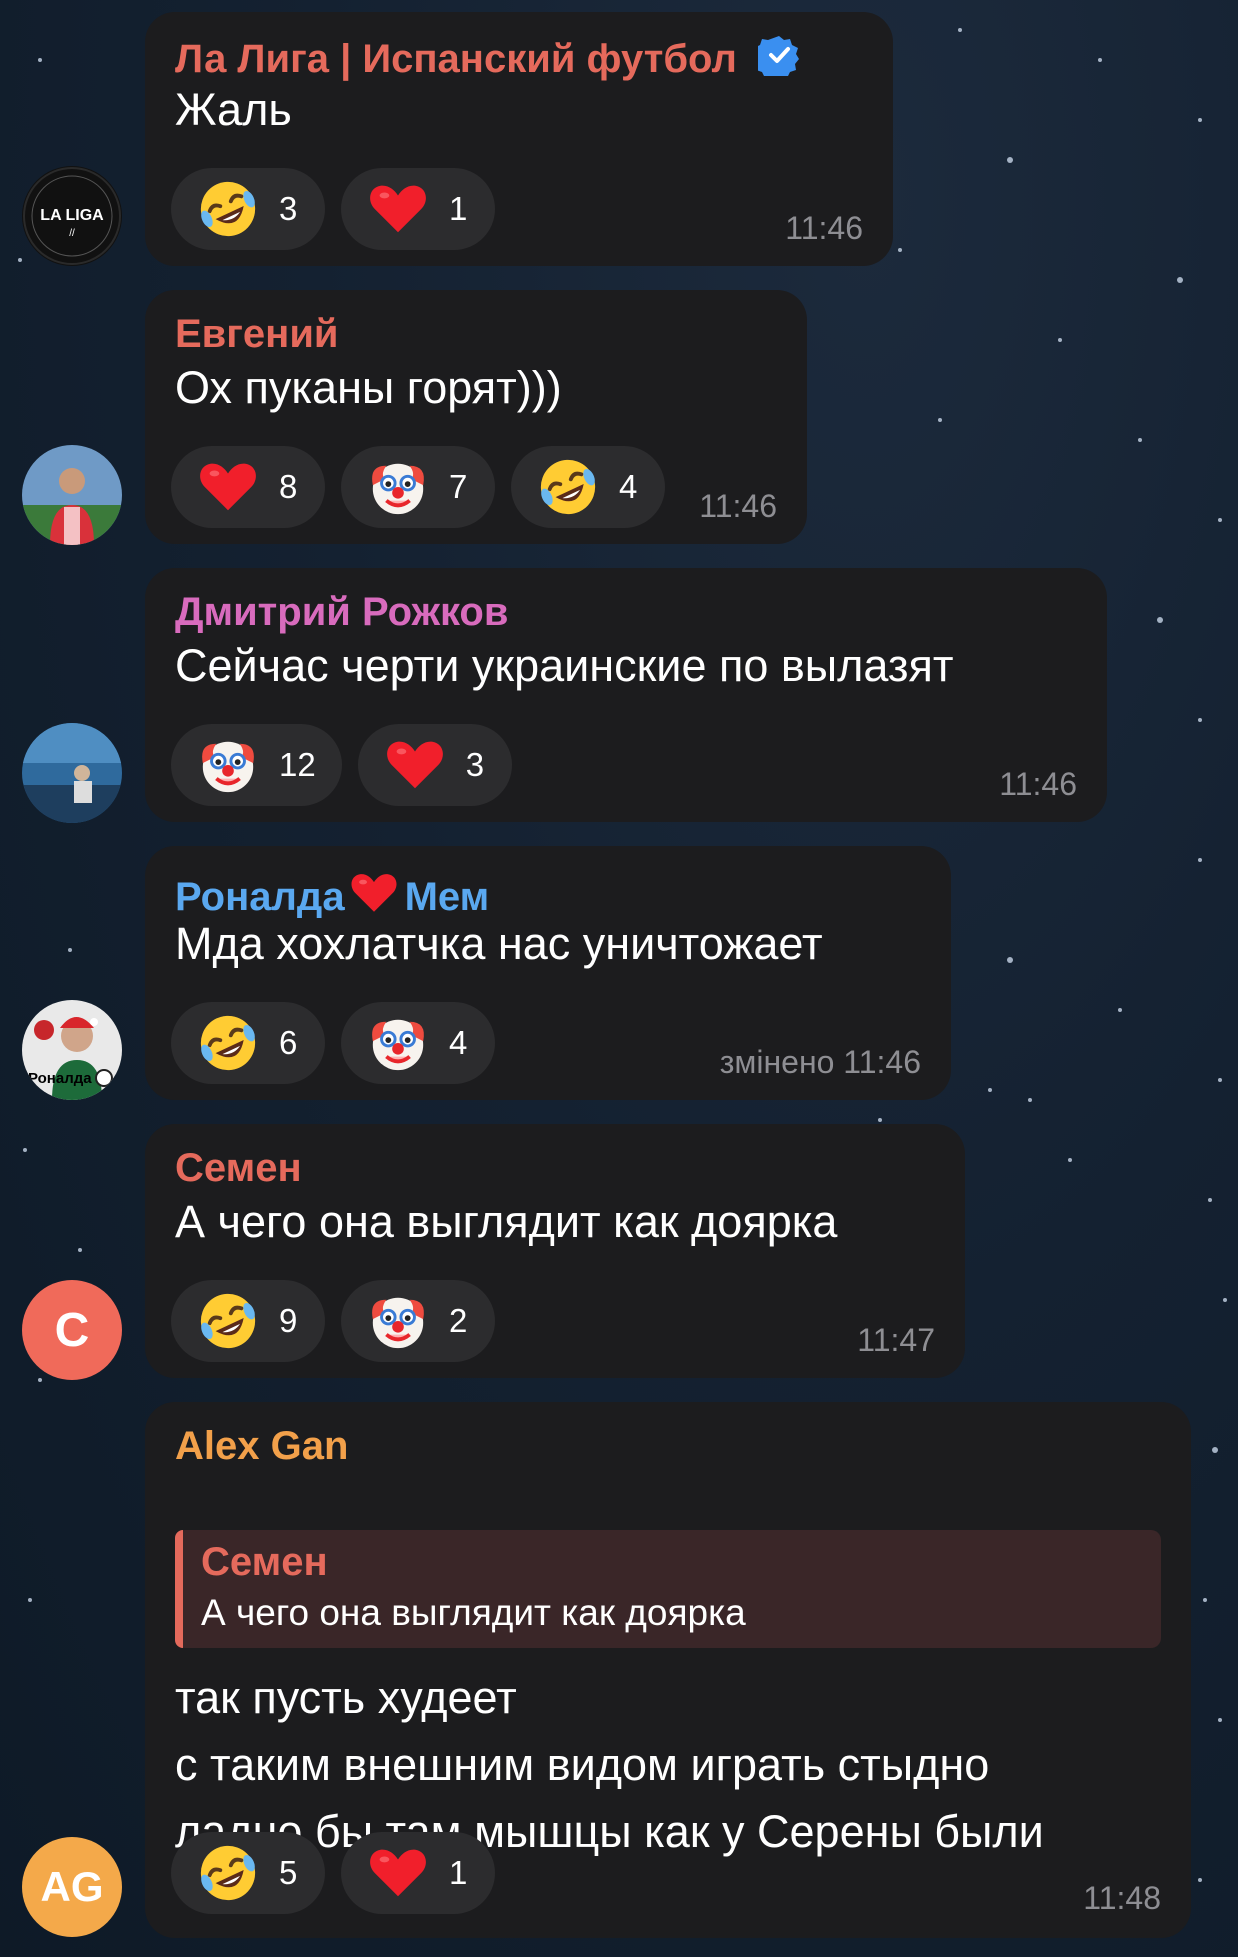 This screenshot has height=1957, width=1238. What do you see at coordinates (499, 943) in the screenshot?
I see `message-text: Мда хохлатчка нас уничтожает` at bounding box center [499, 943].